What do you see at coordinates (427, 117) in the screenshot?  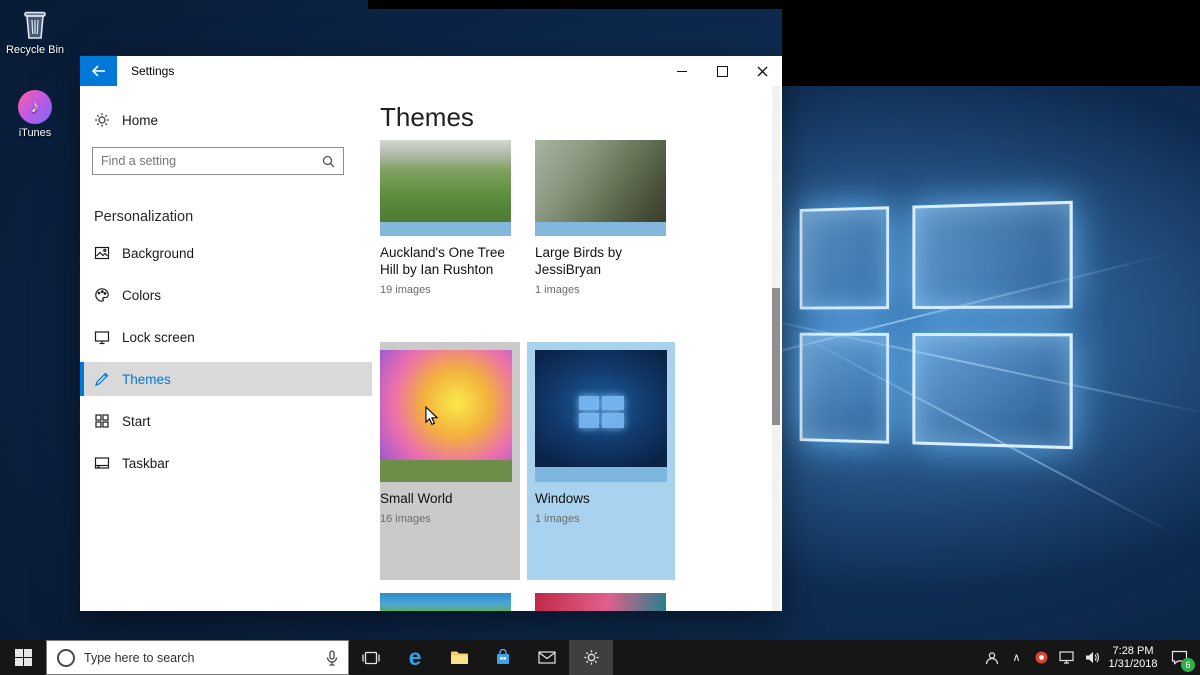 I see `page-title: Themes` at bounding box center [427, 117].